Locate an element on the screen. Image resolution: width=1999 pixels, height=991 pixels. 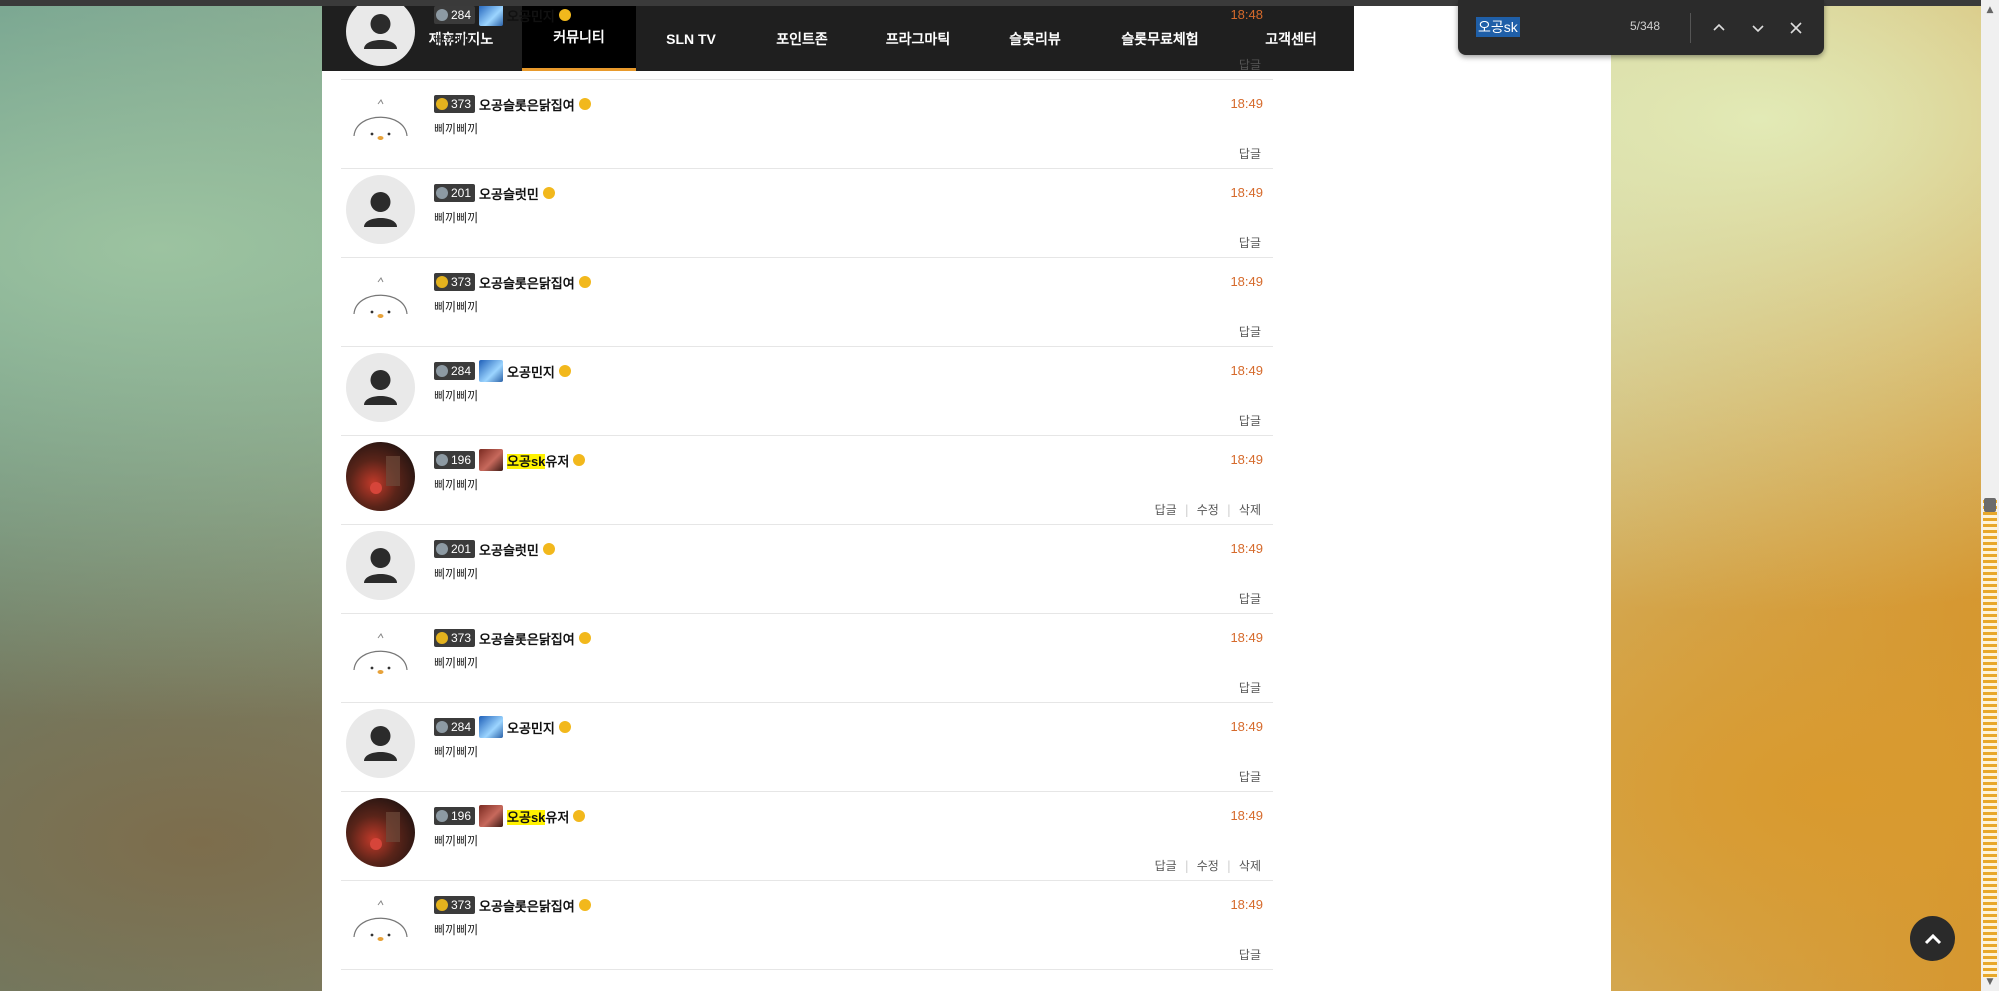
comment-item: 284 오공민지 18:48 삐끼삐끼 답글 is located at coordinates (807, 43).